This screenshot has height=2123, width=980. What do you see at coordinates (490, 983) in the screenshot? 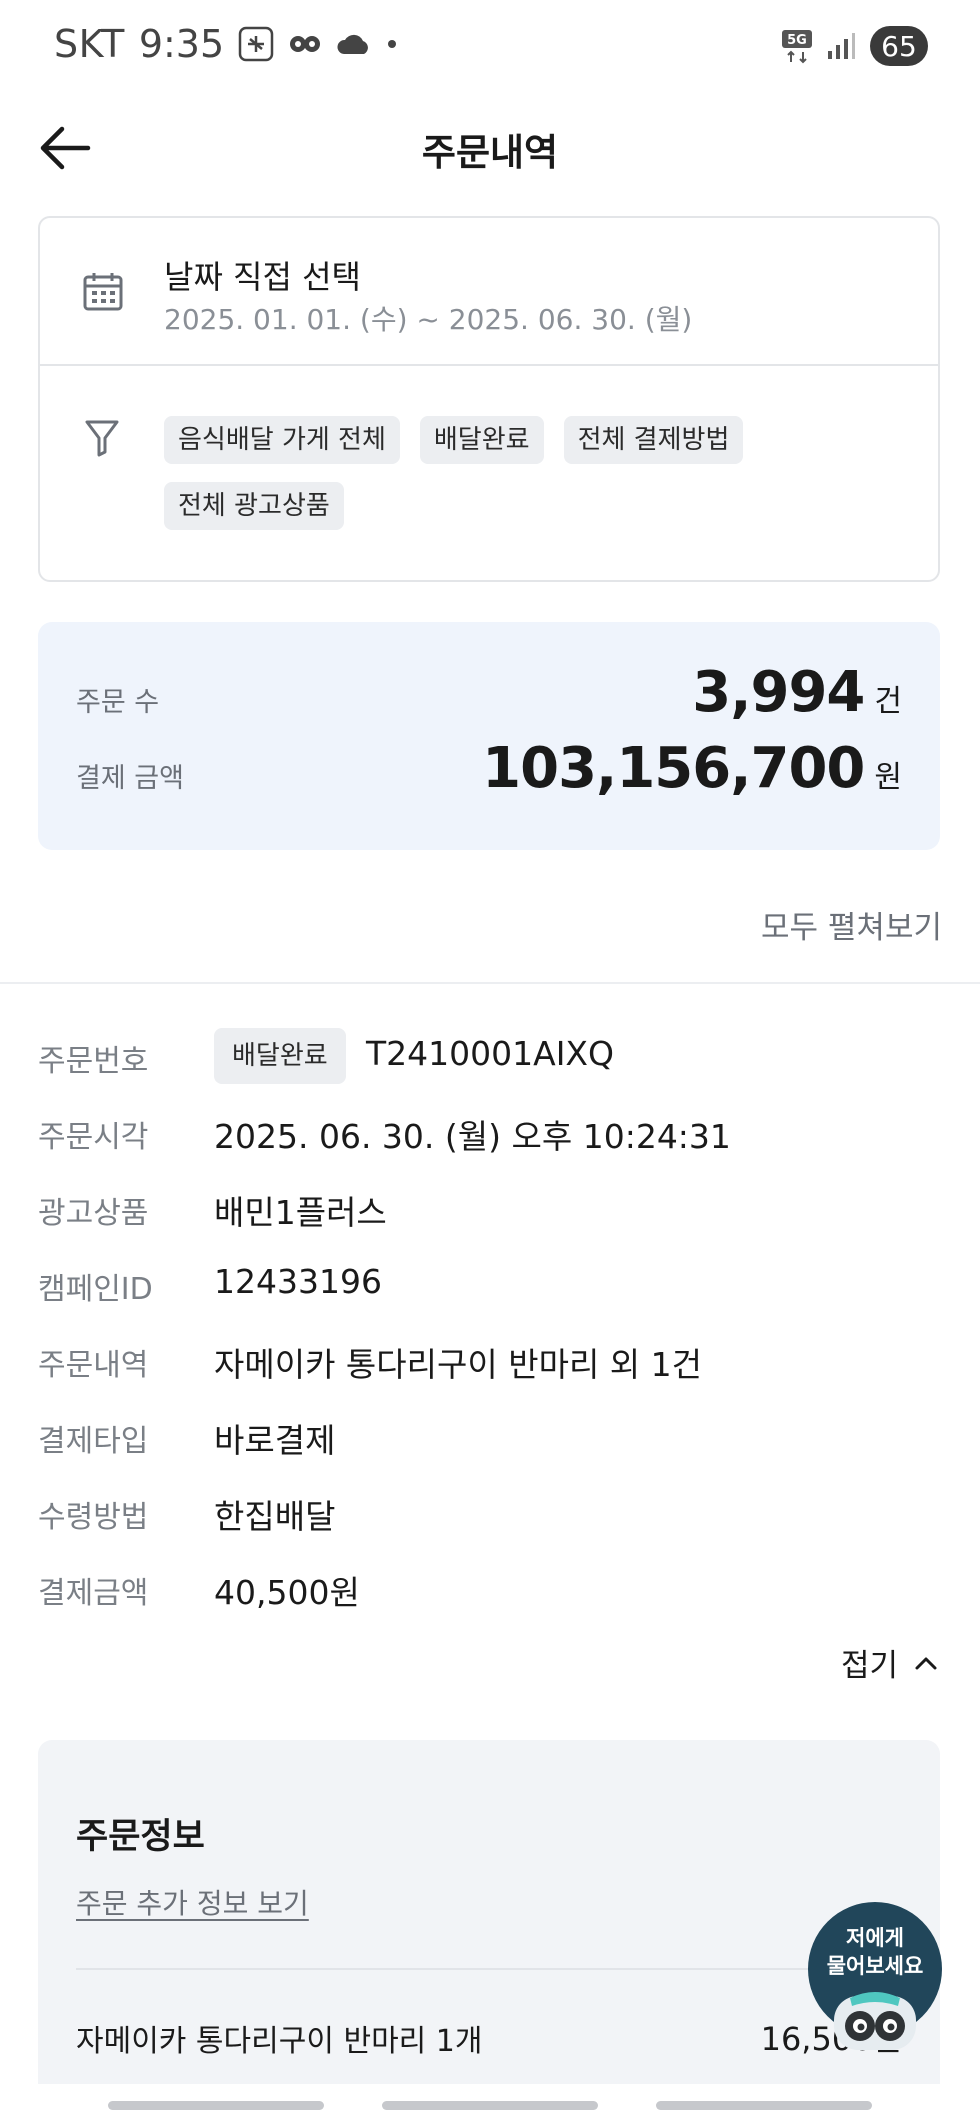
I see `section-divider` at bounding box center [490, 983].